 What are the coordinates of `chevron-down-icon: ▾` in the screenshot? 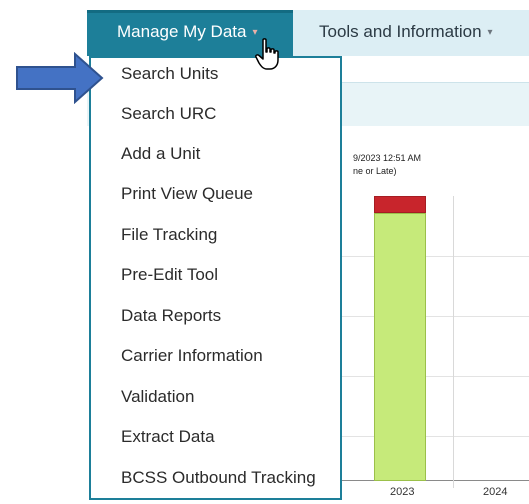 It's located at (490, 32).